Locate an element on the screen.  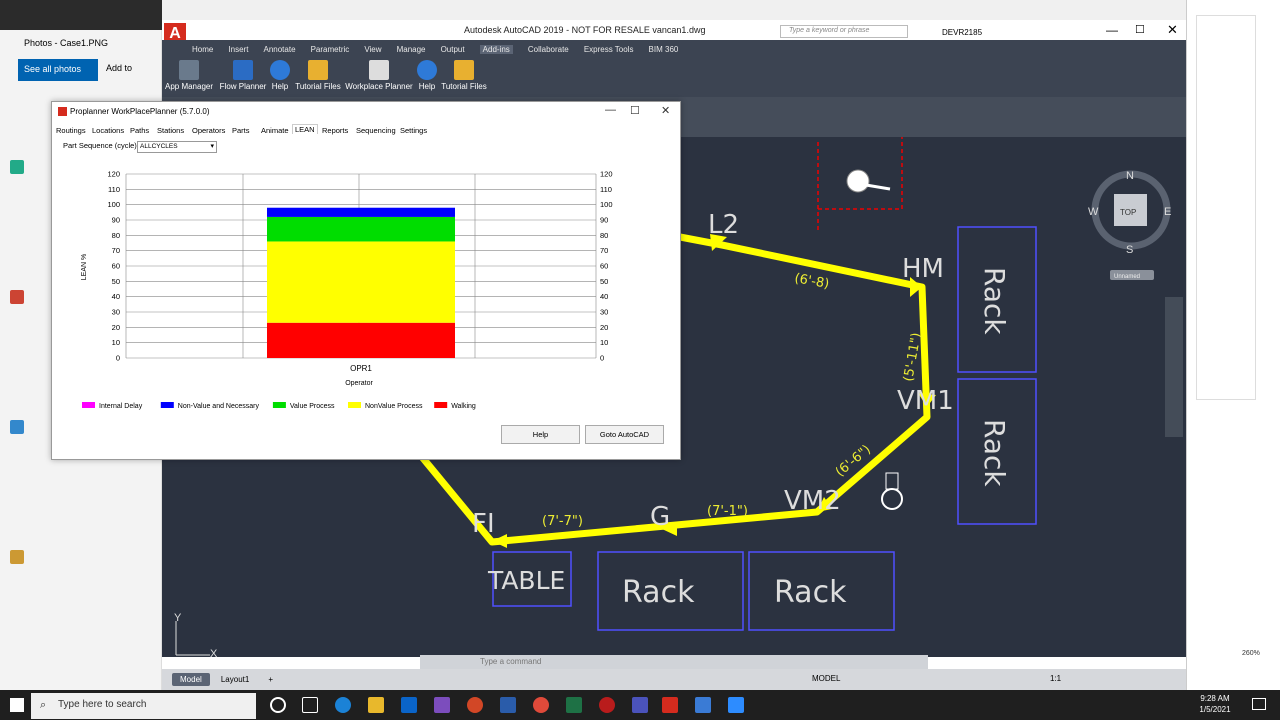
tab-insert: Insert is located at coordinates (238, 49).